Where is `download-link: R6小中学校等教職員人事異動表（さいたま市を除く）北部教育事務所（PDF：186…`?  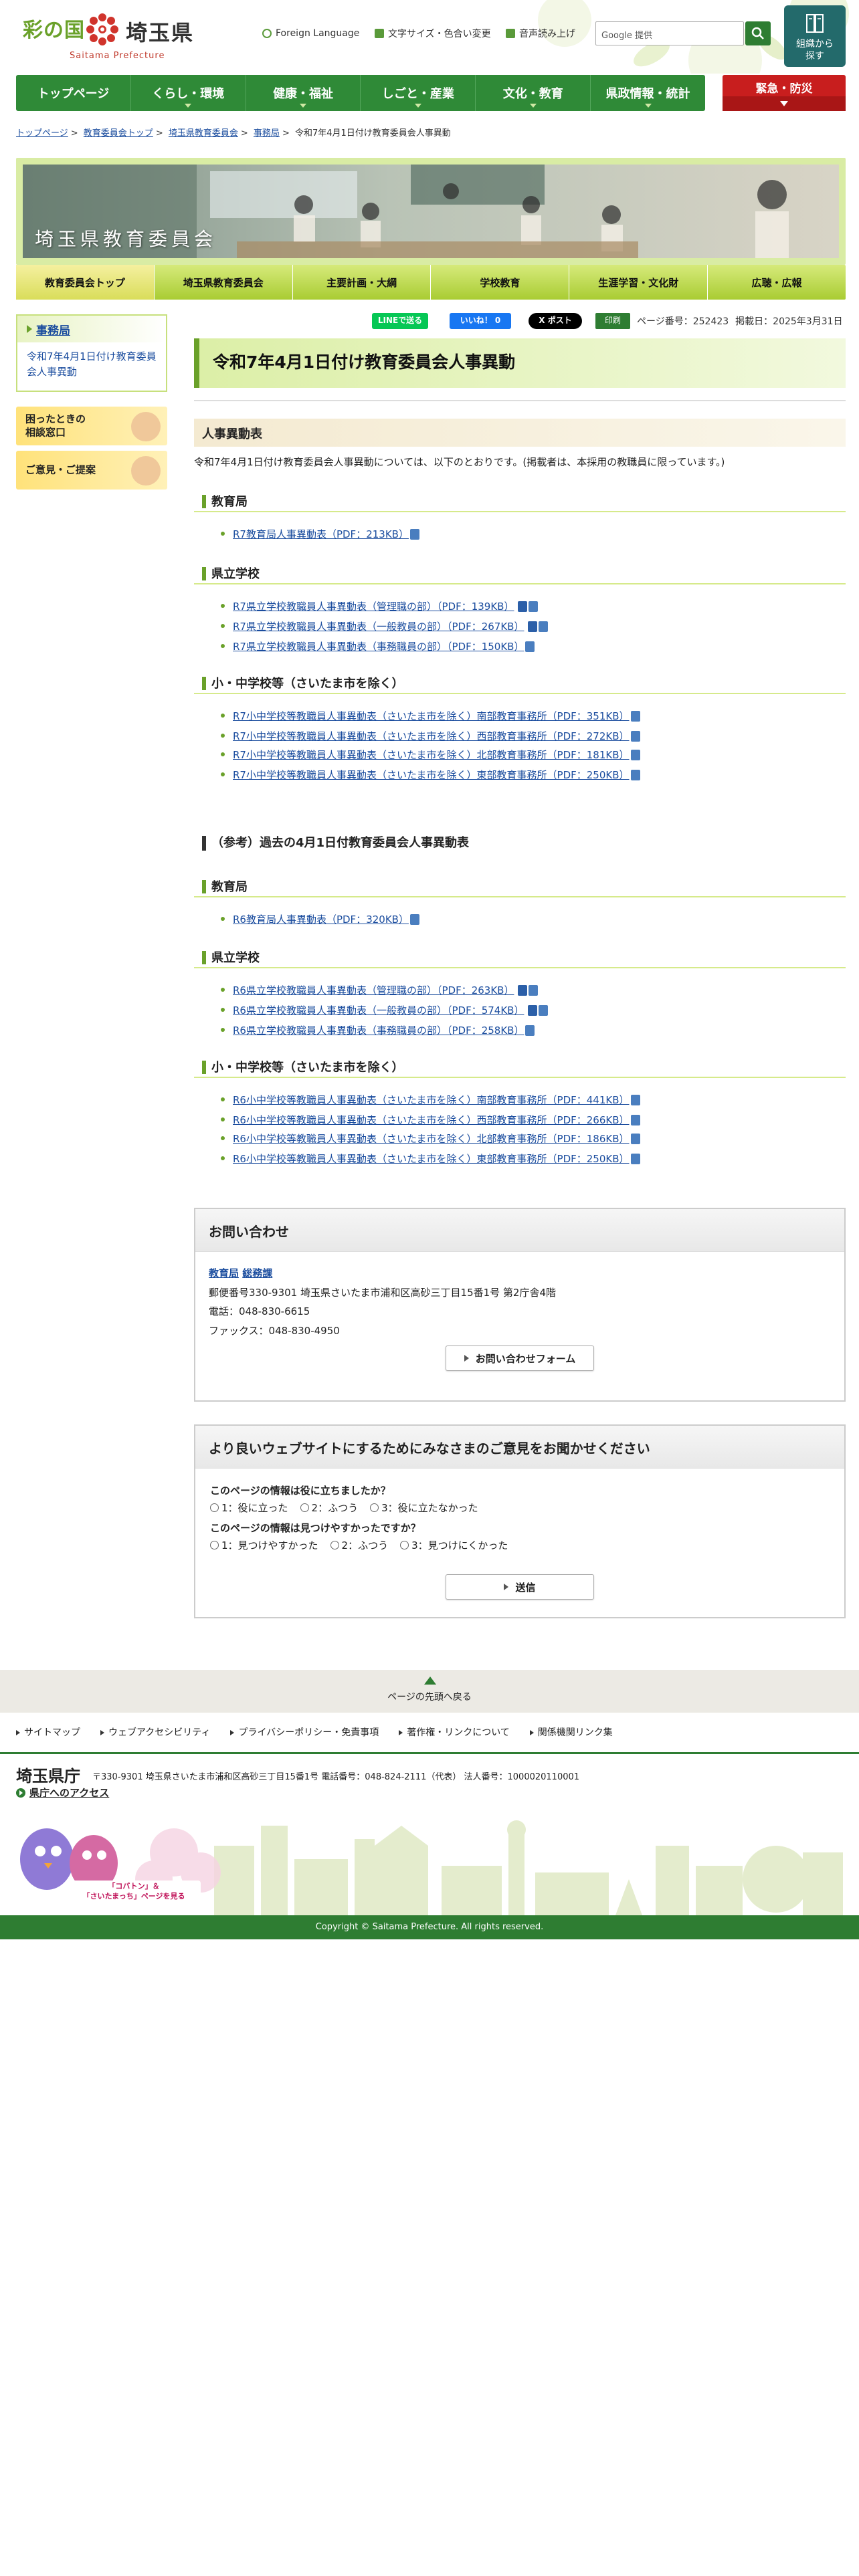 download-link: R6小中学校等教職員人事異動表（さいたま市を除く）北部教育事務所（PDF：186… is located at coordinates (431, 1140).